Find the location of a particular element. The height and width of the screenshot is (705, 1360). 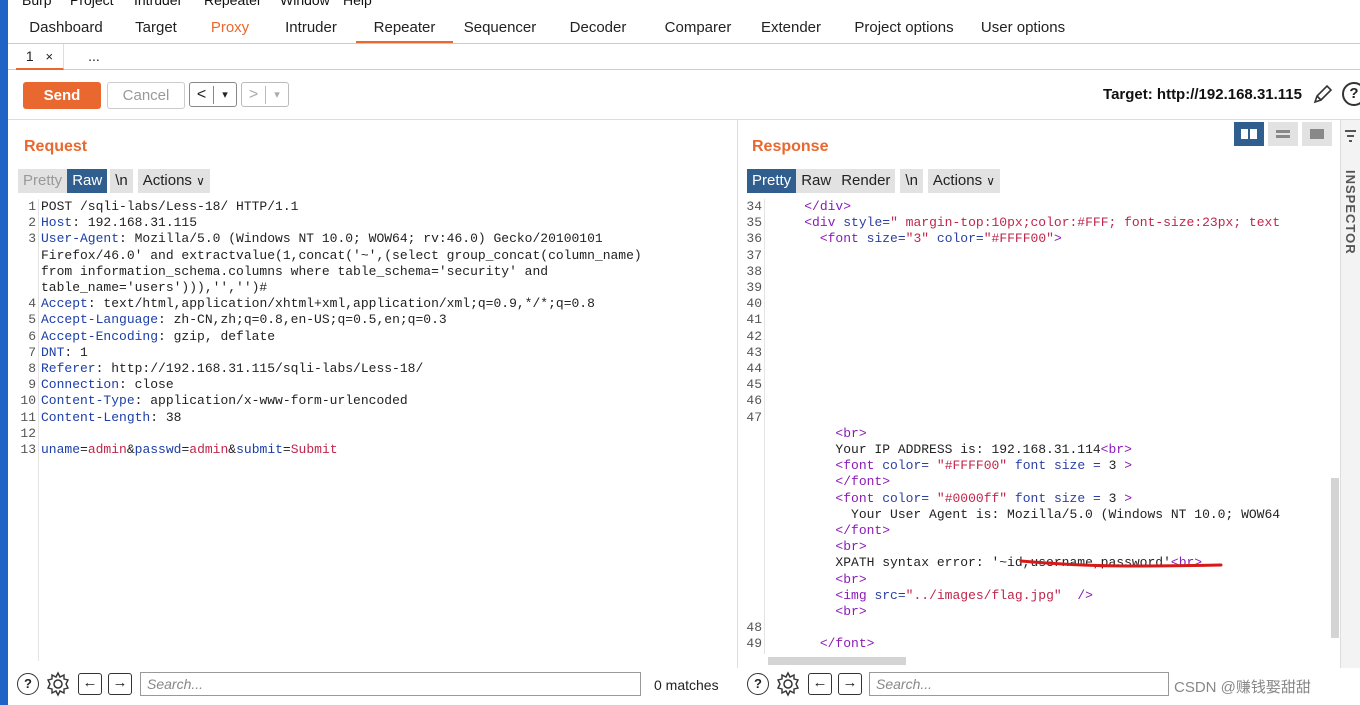

history-back-group: < ▾ is located at coordinates (213, 94).